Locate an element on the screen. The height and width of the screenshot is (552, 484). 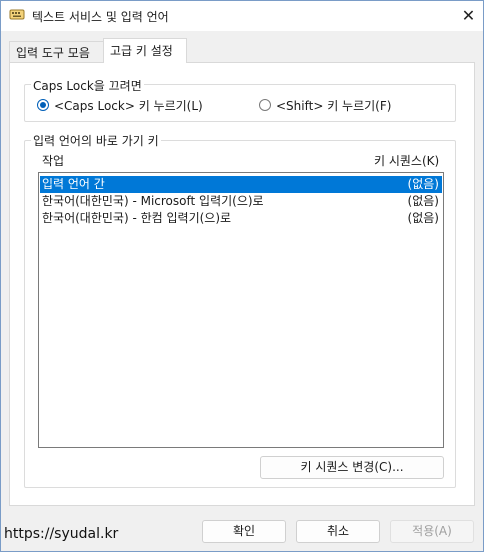
watermark-text: https://syudal.kr is located at coordinates (61, 534).